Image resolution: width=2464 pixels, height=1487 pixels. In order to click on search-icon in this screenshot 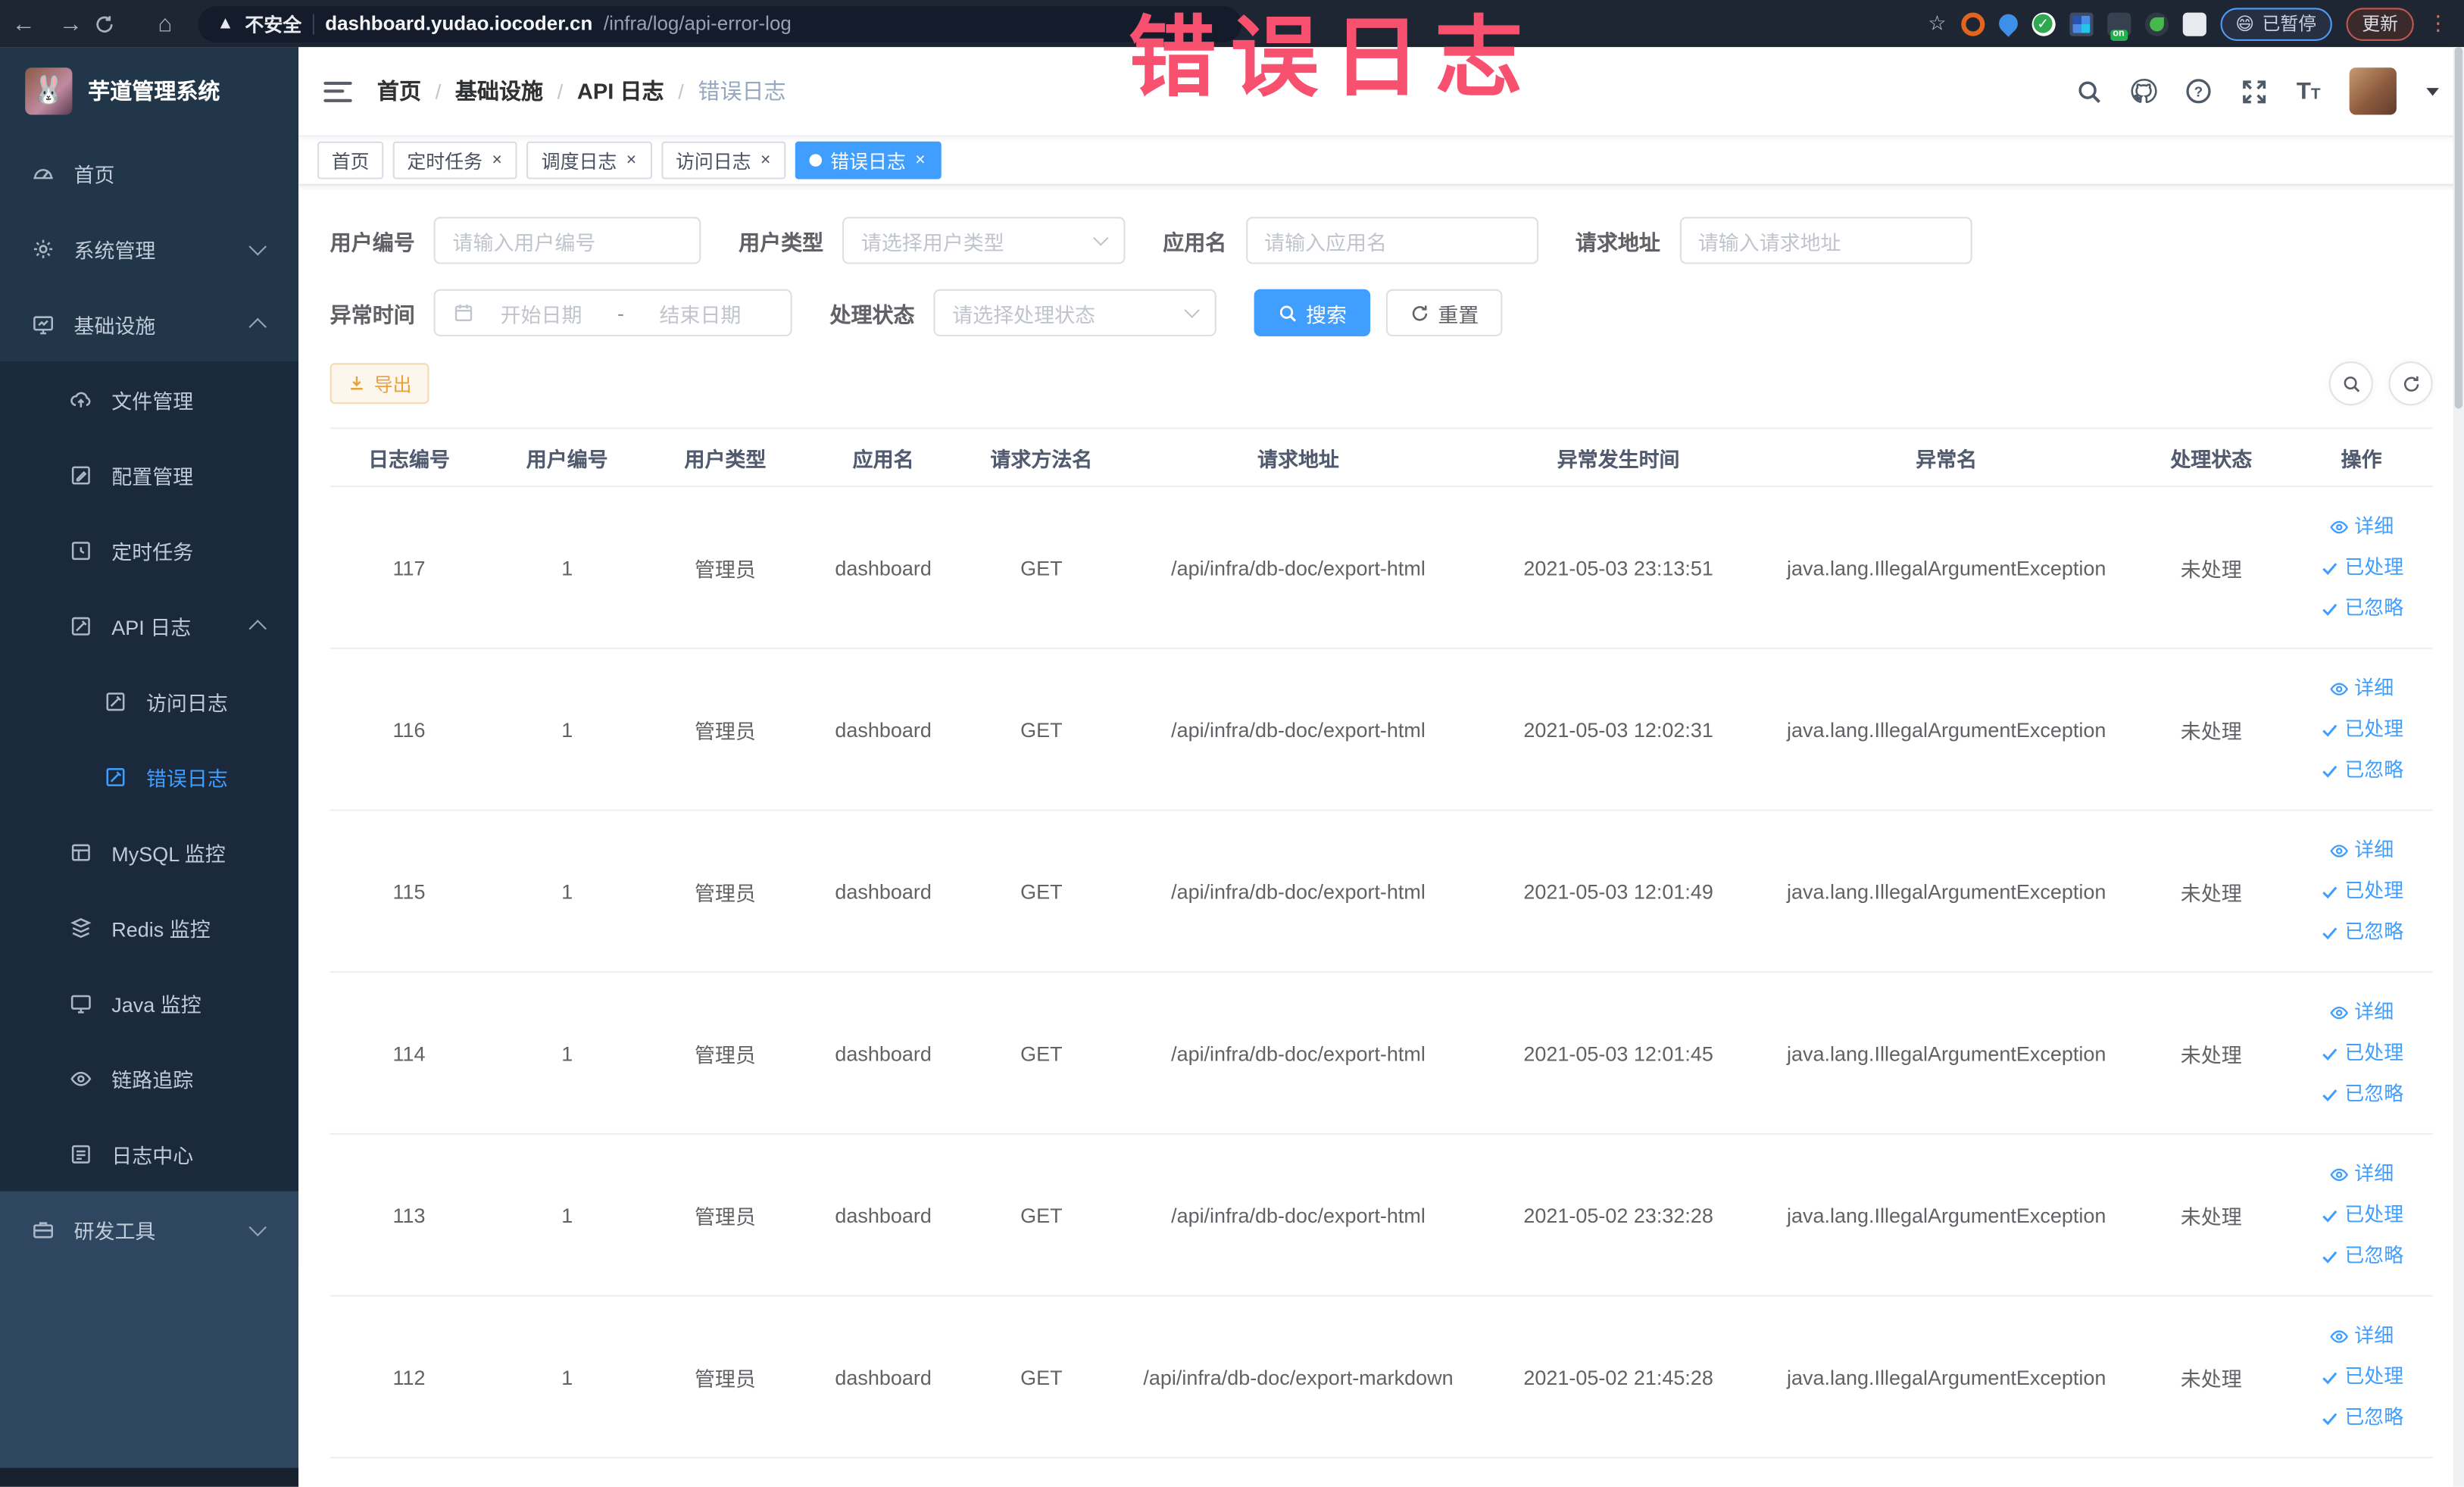, I will do `click(2089, 91)`.